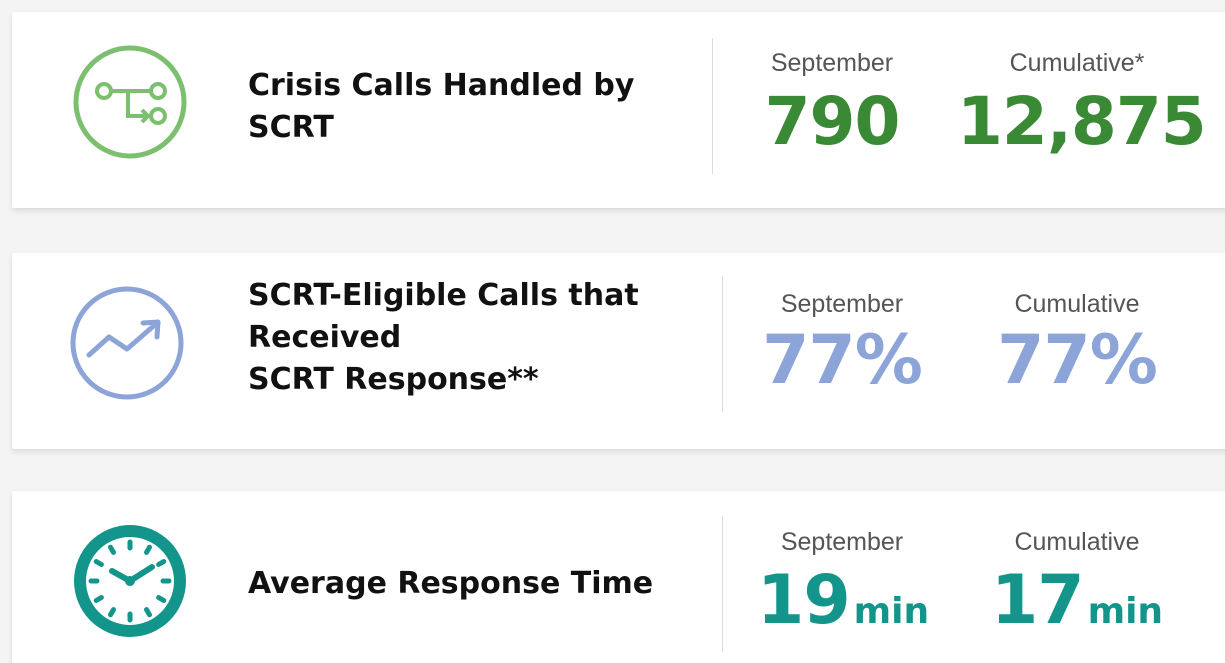 The height and width of the screenshot is (663, 1225). I want to click on branch-flow-icon, so click(130, 102).